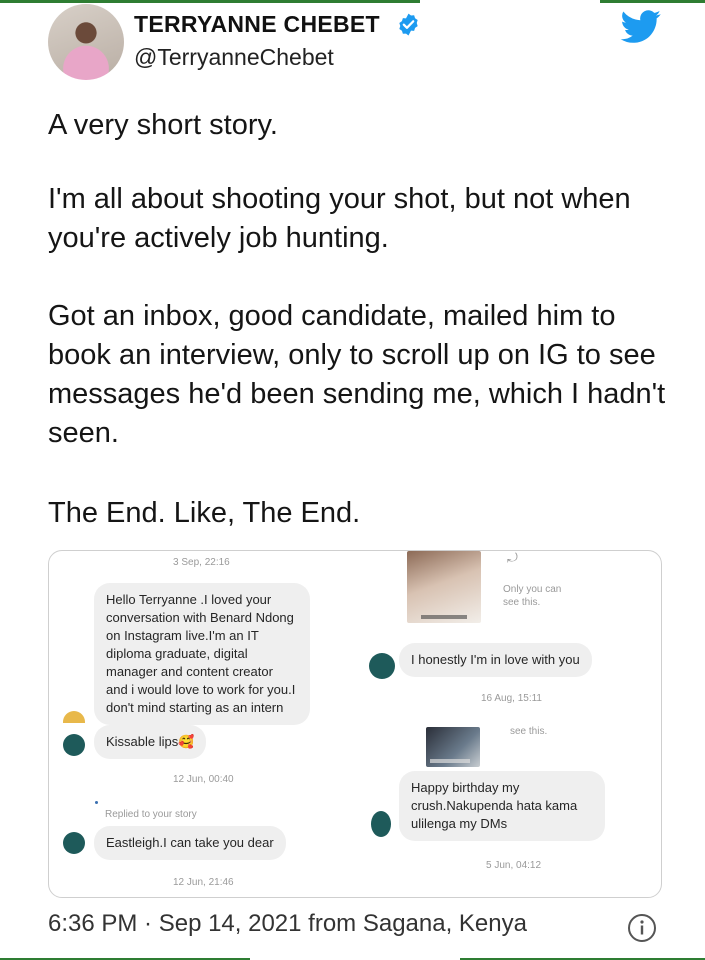 The width and height of the screenshot is (705, 960). I want to click on timestamp: 5 Jun, 04:12, so click(514, 865).